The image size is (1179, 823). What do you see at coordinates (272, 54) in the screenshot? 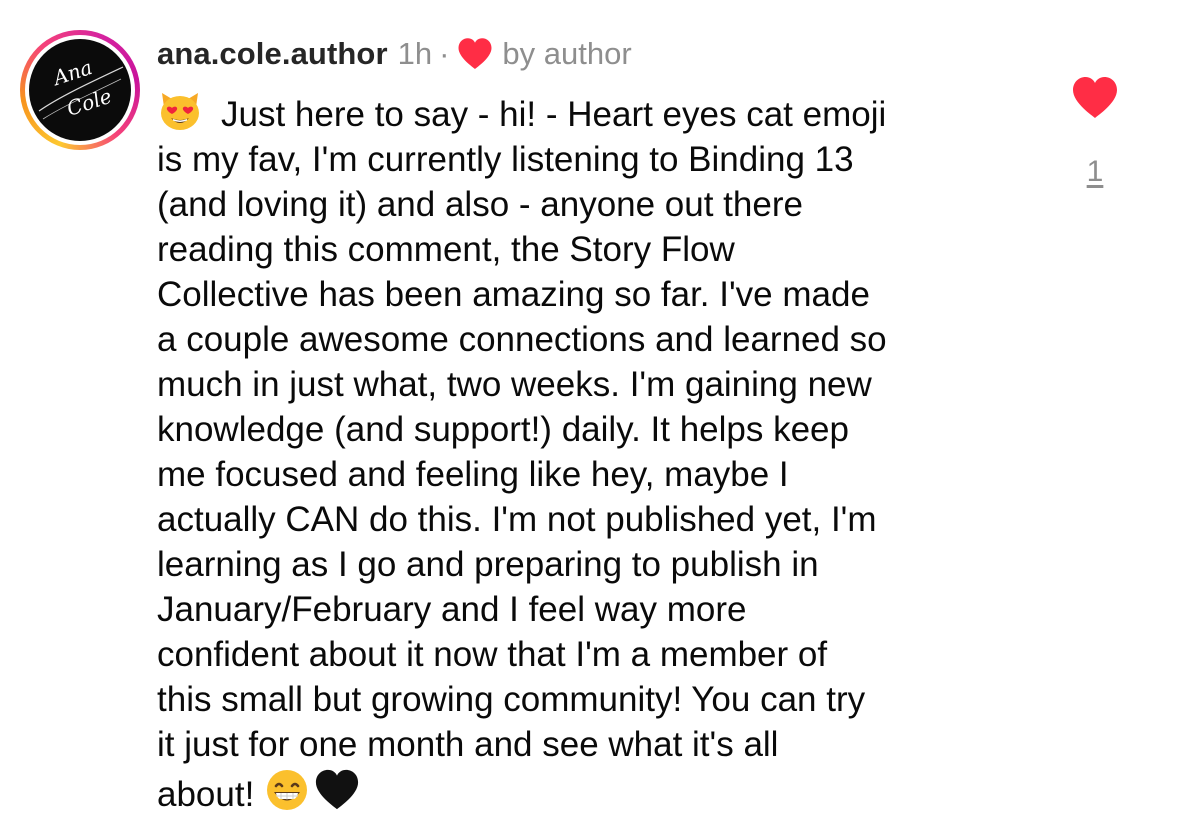
I see `username-link: ana.cole.author` at bounding box center [272, 54].